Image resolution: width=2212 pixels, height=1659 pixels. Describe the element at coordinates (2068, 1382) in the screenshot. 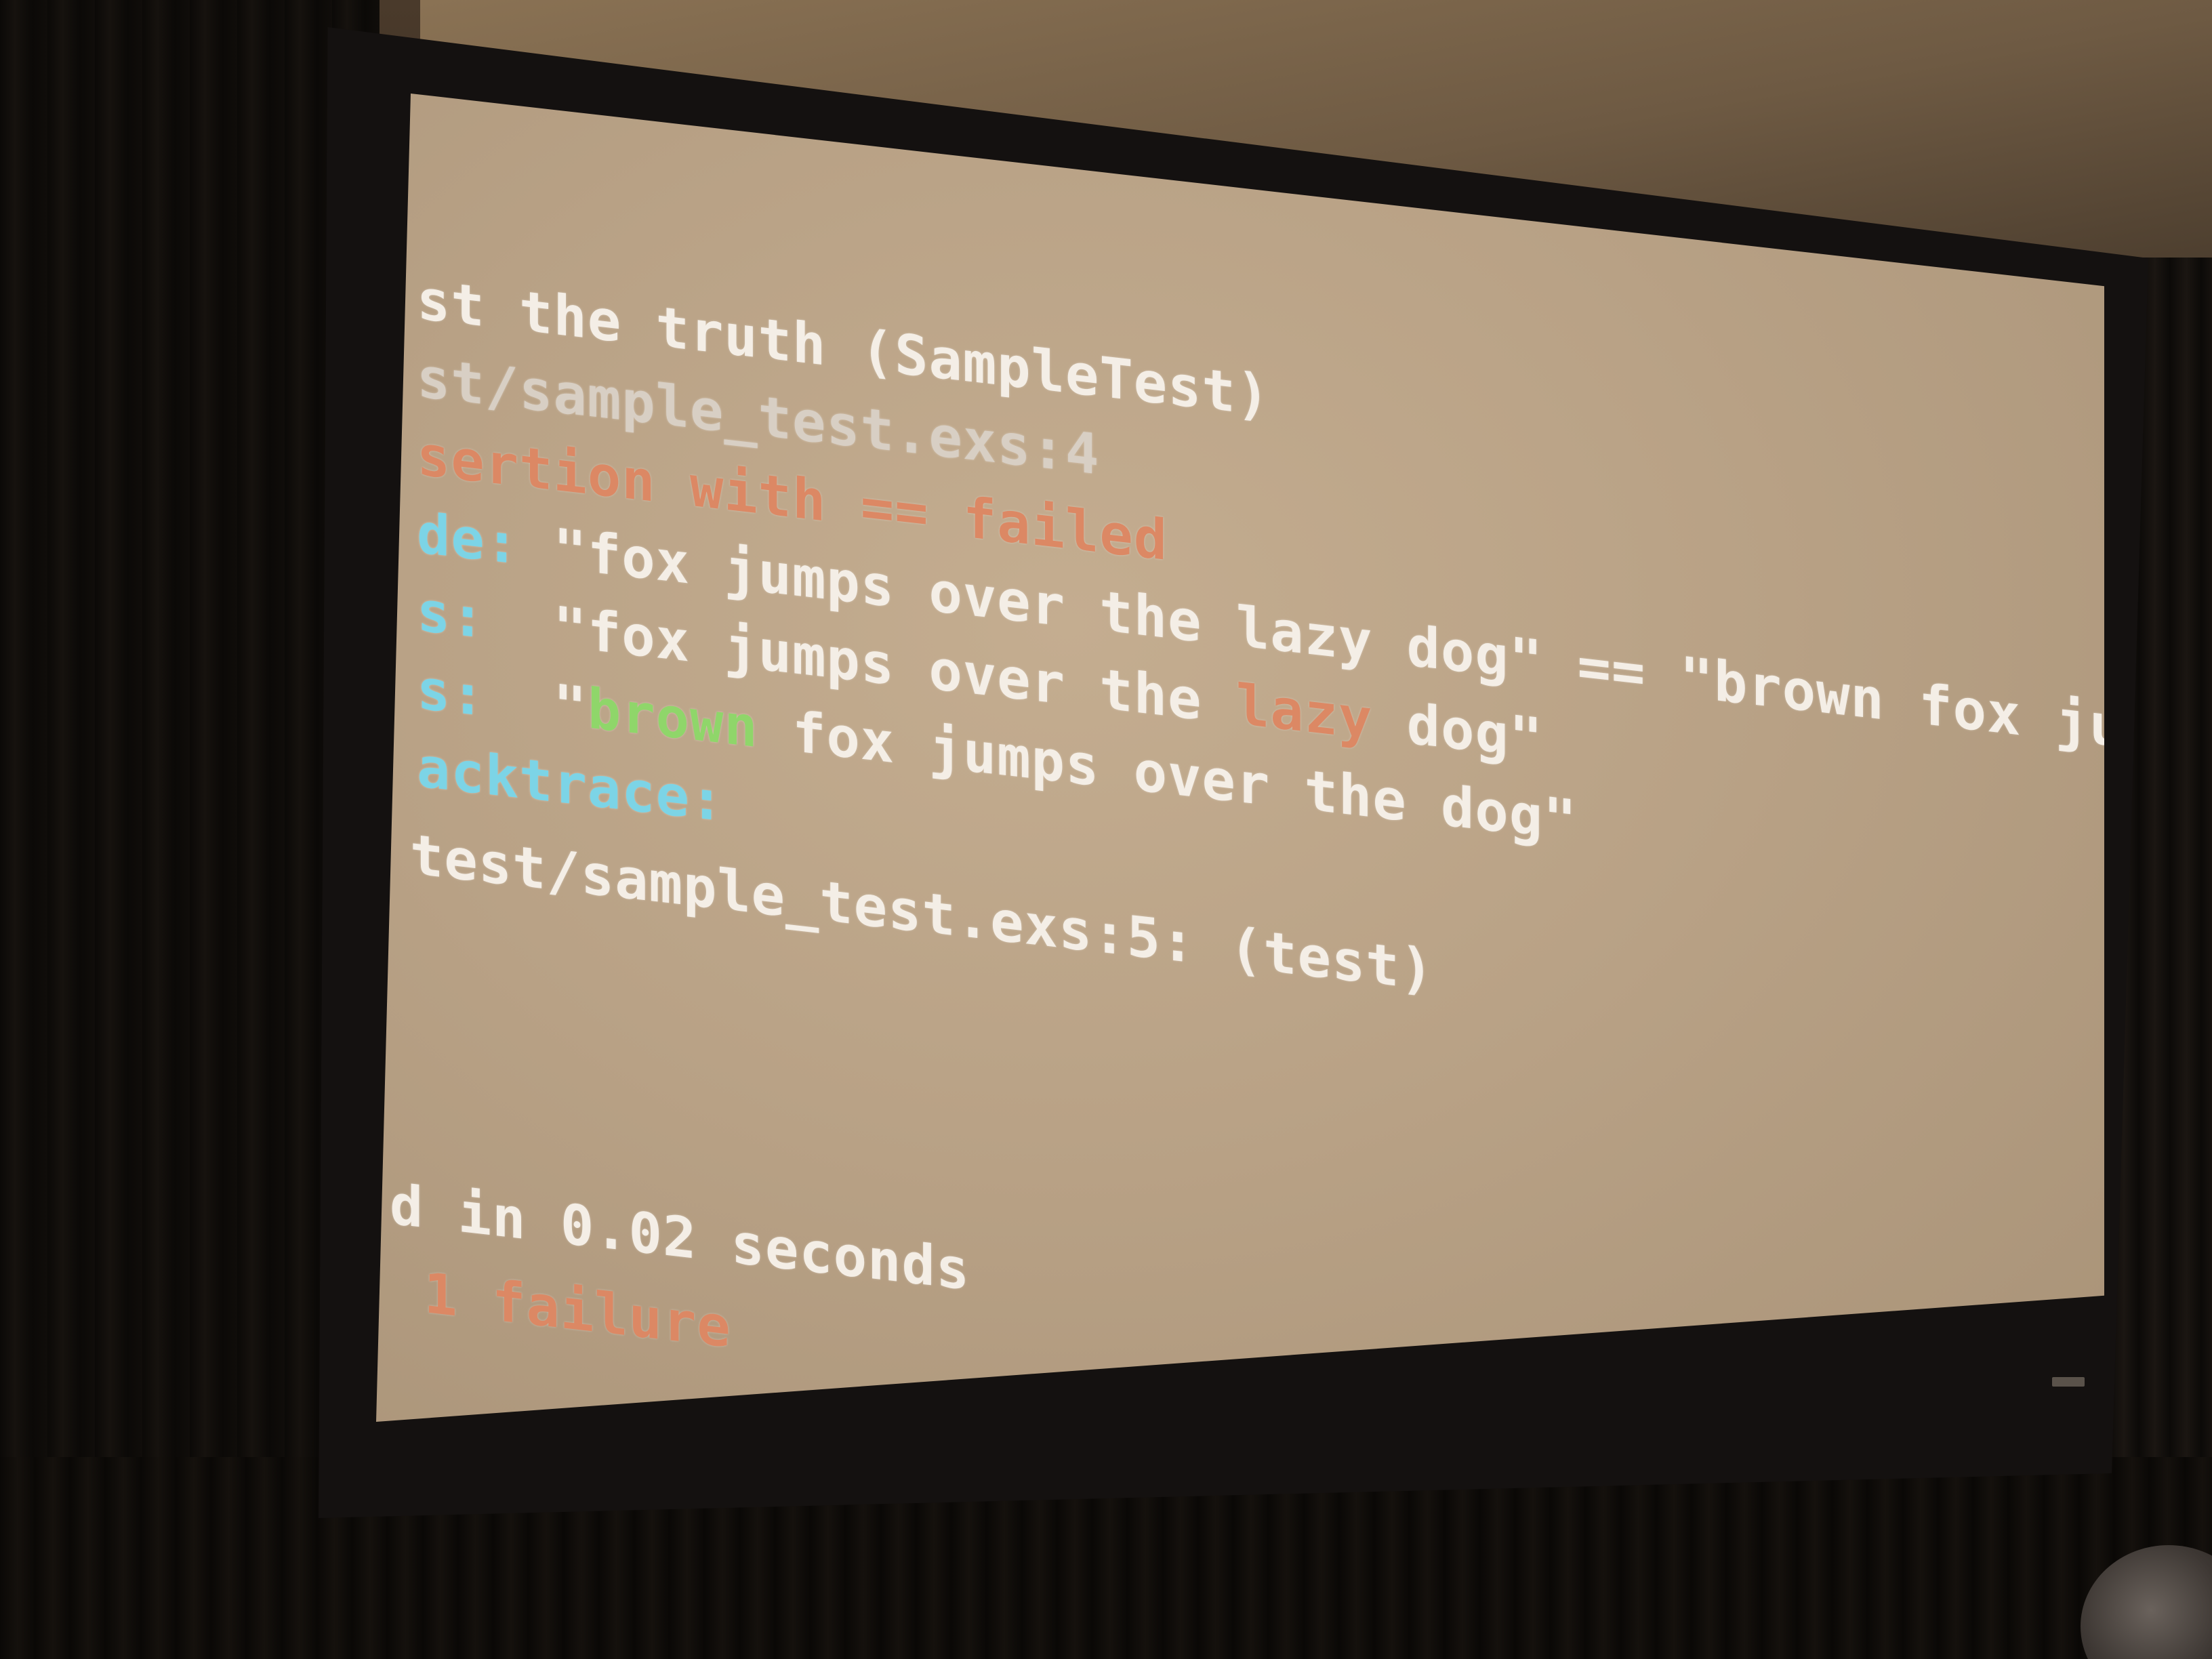

I see `screen-brand-badge` at that location.